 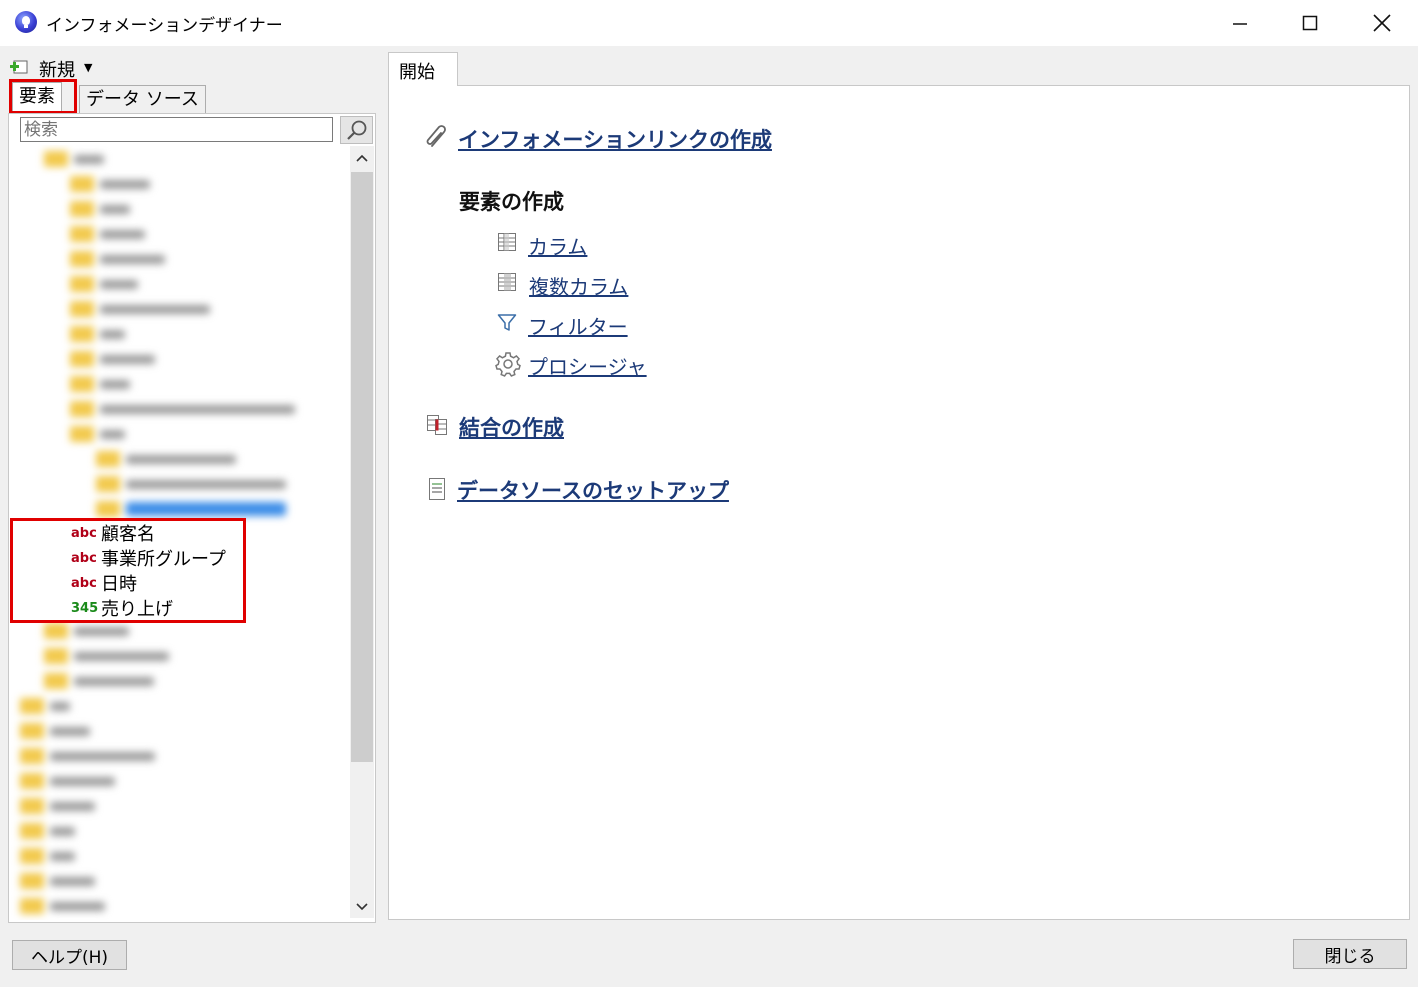 I want to click on app-logo-icon, so click(x=26, y=22).